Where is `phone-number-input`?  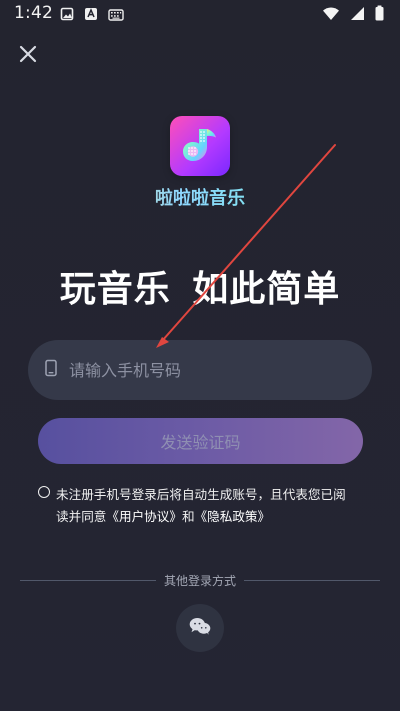 phone-number-input is located at coordinates (199, 370).